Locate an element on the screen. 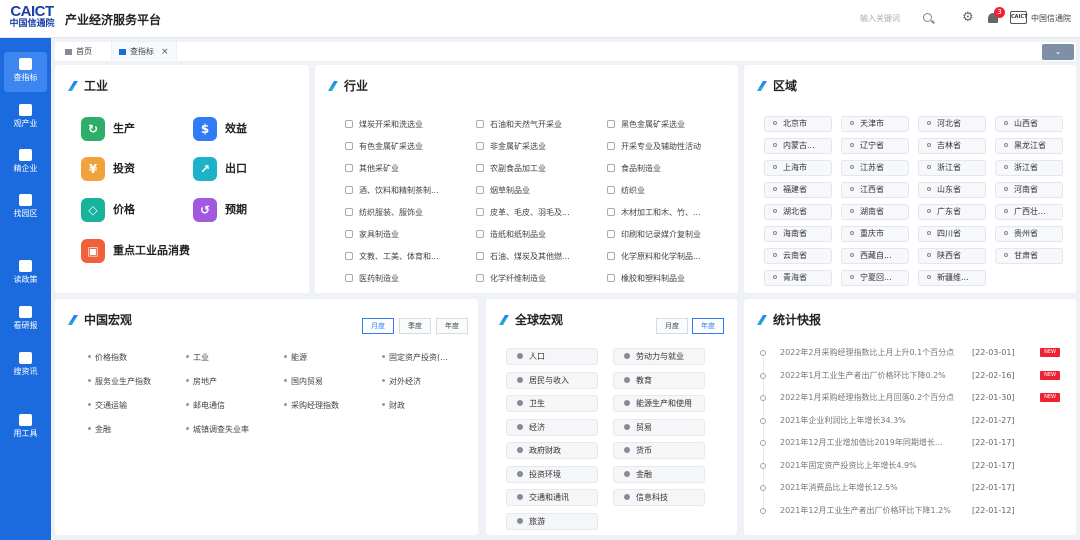 This screenshot has height=540, width=1080. region-chip: 北京市 is located at coordinates (798, 124).